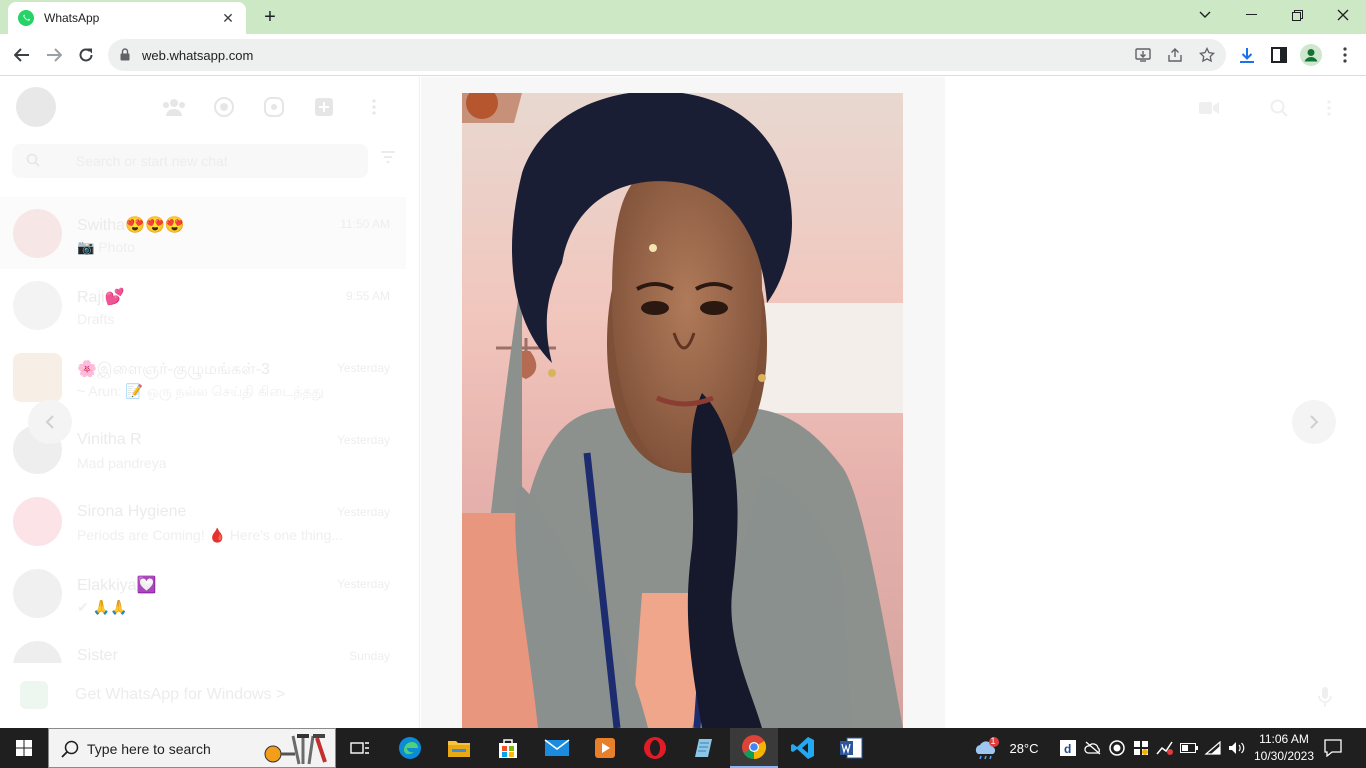 The height and width of the screenshot is (768, 1366). Describe the element at coordinates (125, 57) in the screenshot. I see `lock-icon` at that location.